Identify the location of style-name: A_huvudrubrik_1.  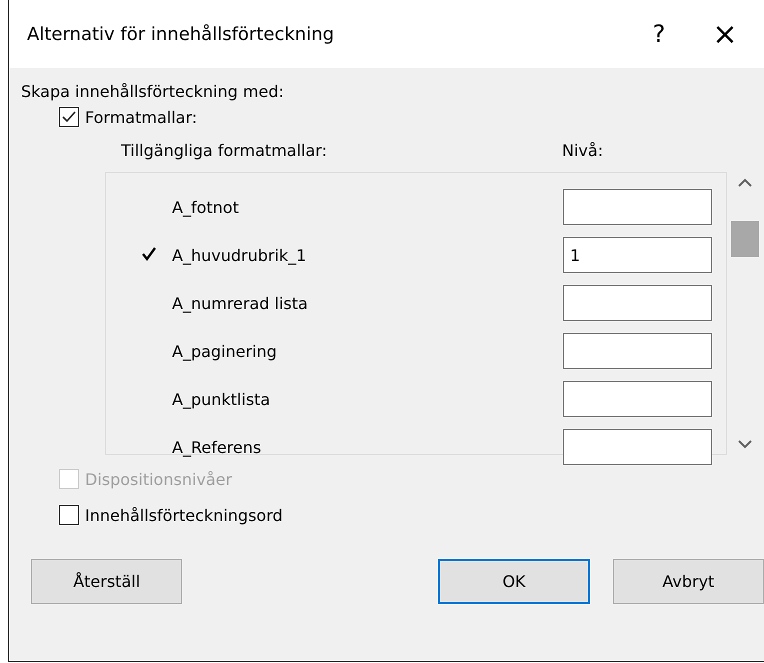
(367, 255).